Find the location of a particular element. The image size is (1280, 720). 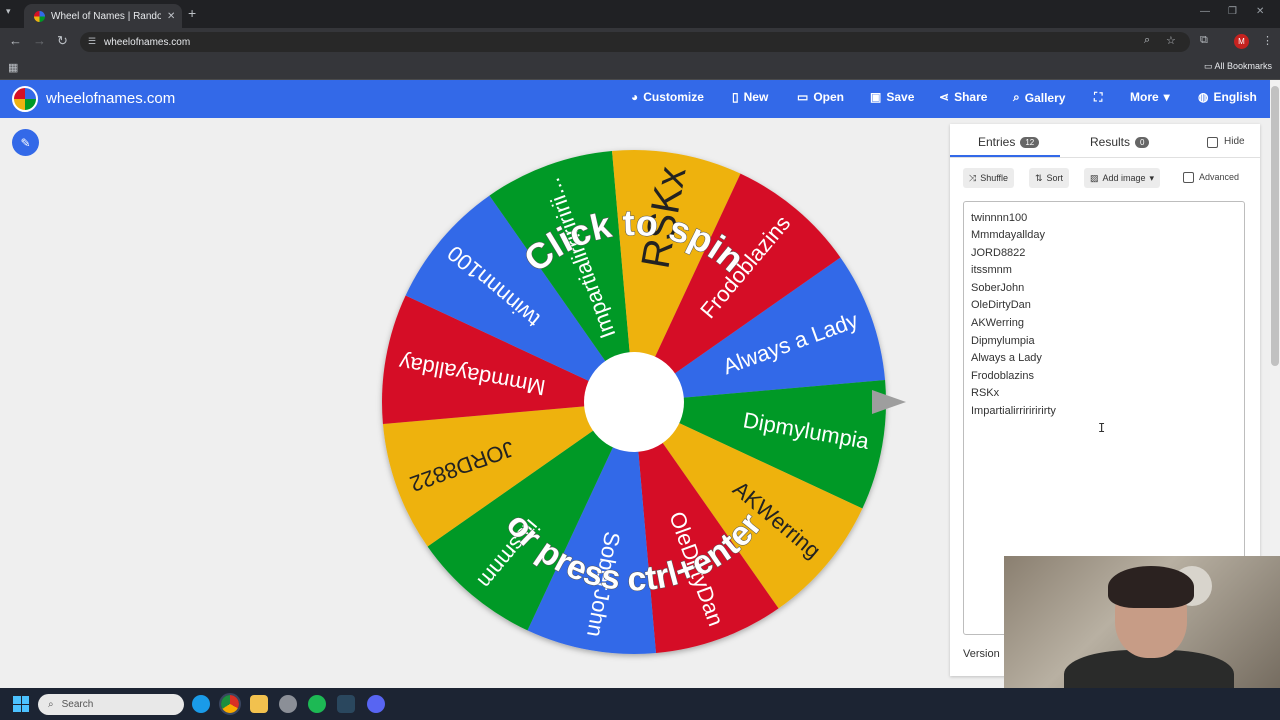

more-button: More ▾ is located at coordinates (1150, 97).